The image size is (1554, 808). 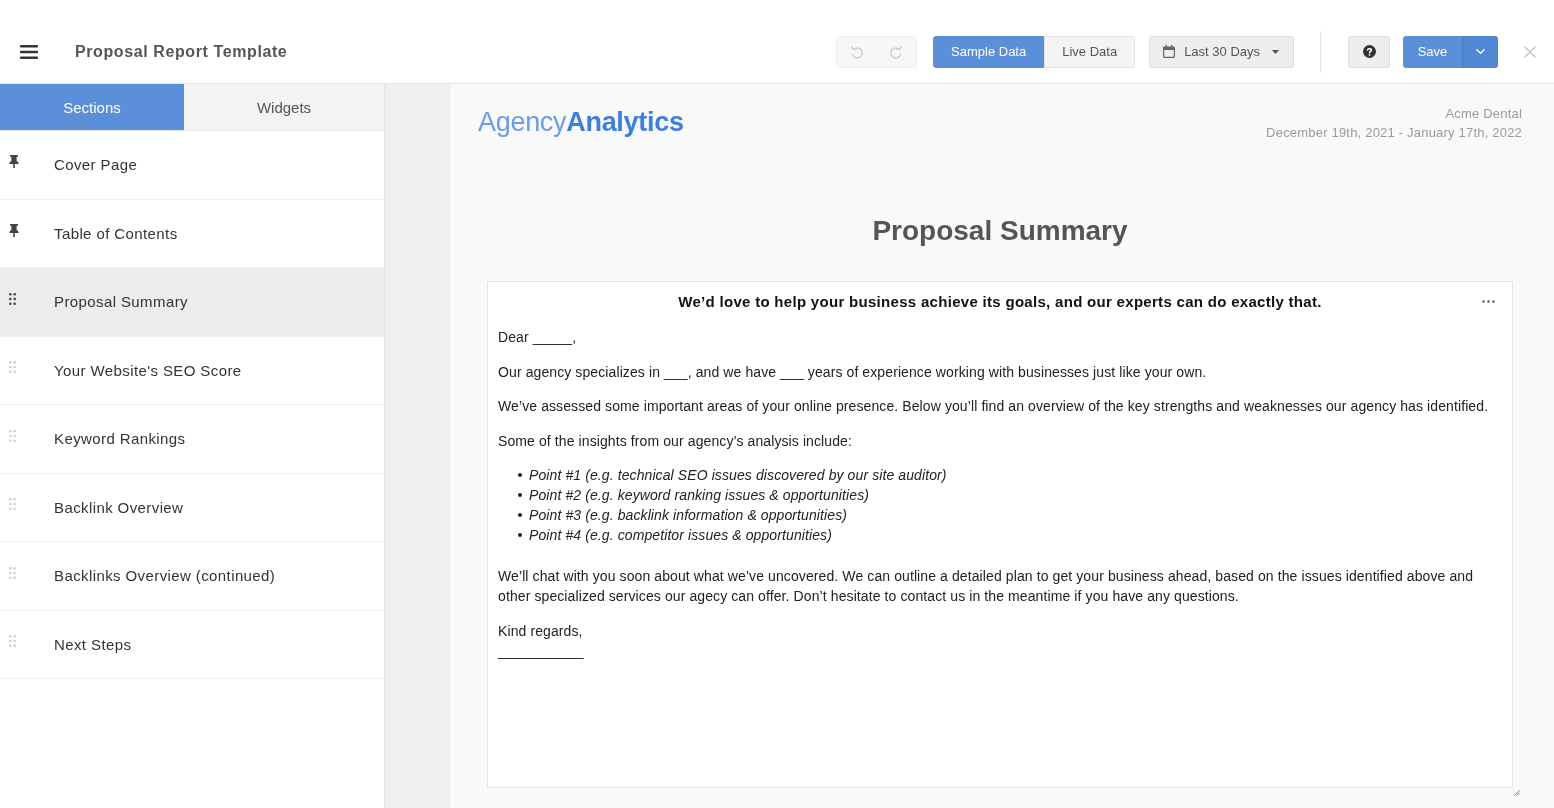 What do you see at coordinates (680, 535) in the screenshot?
I see `list-item: Point #4 (e.g. competitor issues & opportunities)` at bounding box center [680, 535].